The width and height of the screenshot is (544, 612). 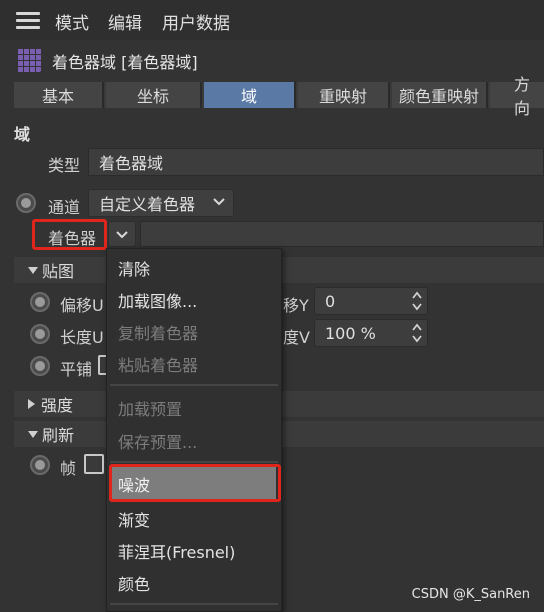 What do you see at coordinates (68, 468) in the screenshot?
I see `frame-label: 帧` at bounding box center [68, 468].